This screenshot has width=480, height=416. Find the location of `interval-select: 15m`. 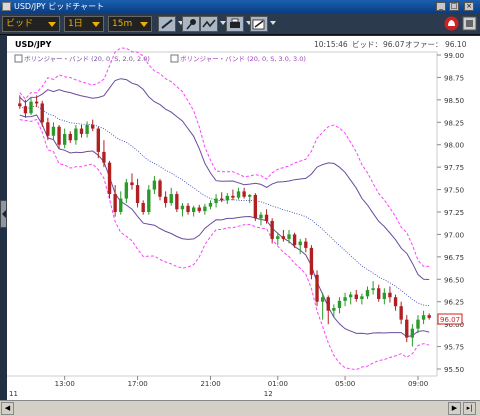

interval-select: 15m is located at coordinates (130, 24).